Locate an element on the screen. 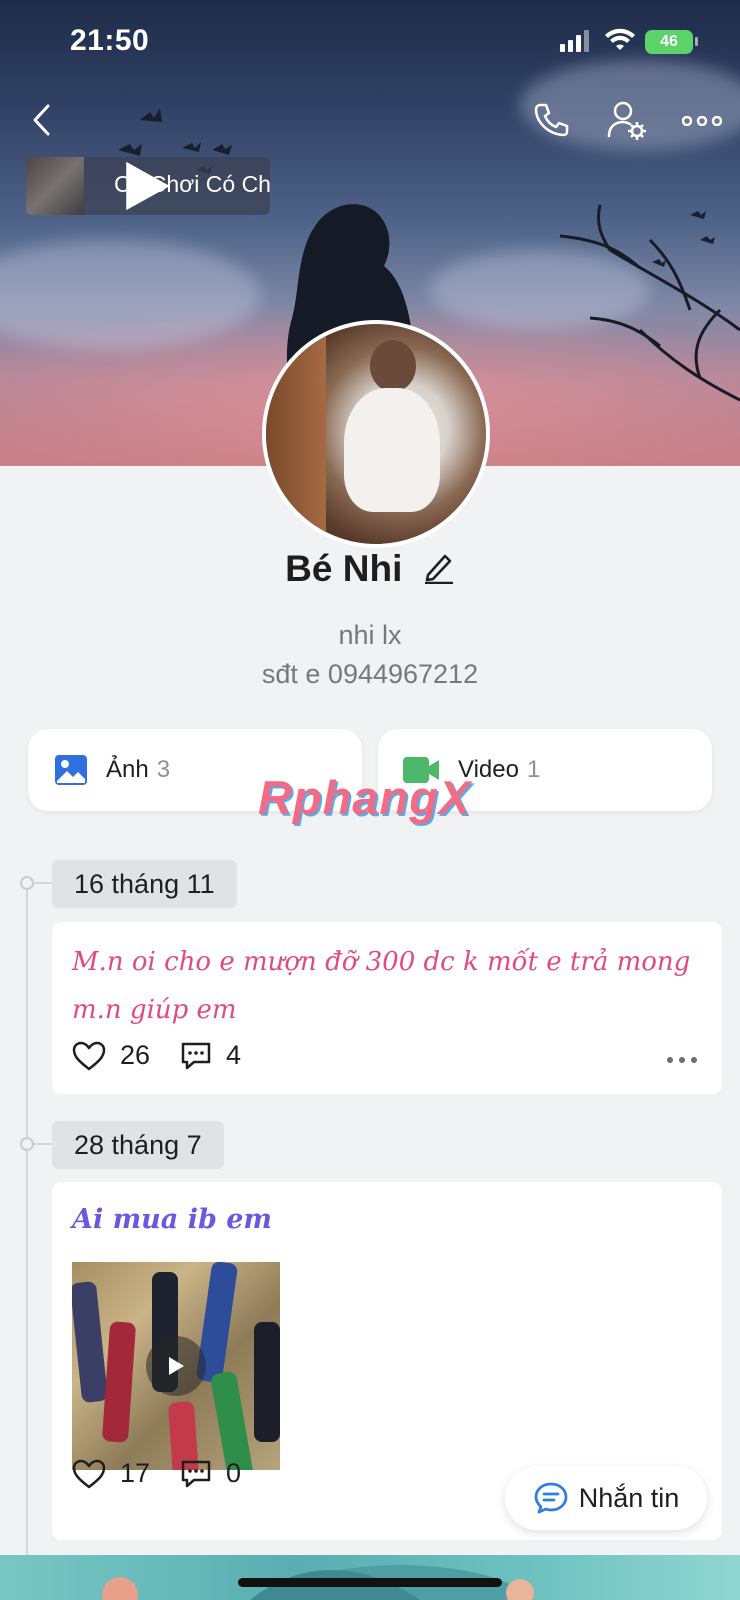  video-play-button is located at coordinates (176, 1366).